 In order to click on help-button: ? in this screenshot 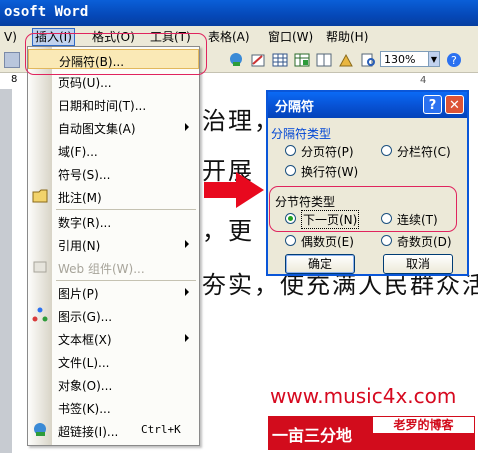, I will do `click(432, 104)`.